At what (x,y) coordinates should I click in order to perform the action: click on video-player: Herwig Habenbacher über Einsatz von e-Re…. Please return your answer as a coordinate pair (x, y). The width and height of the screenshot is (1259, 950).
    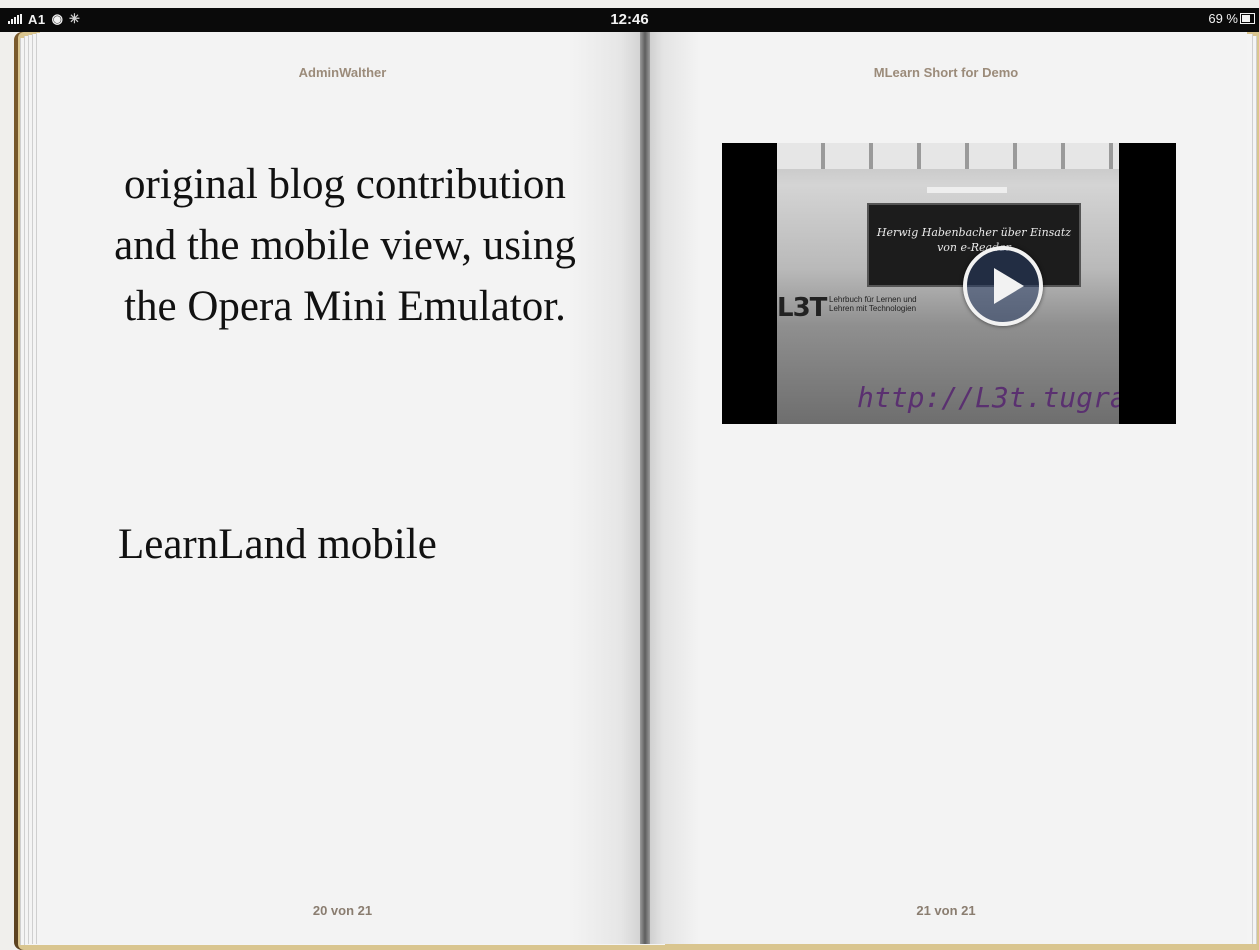
    Looking at the image, I should click on (949, 283).